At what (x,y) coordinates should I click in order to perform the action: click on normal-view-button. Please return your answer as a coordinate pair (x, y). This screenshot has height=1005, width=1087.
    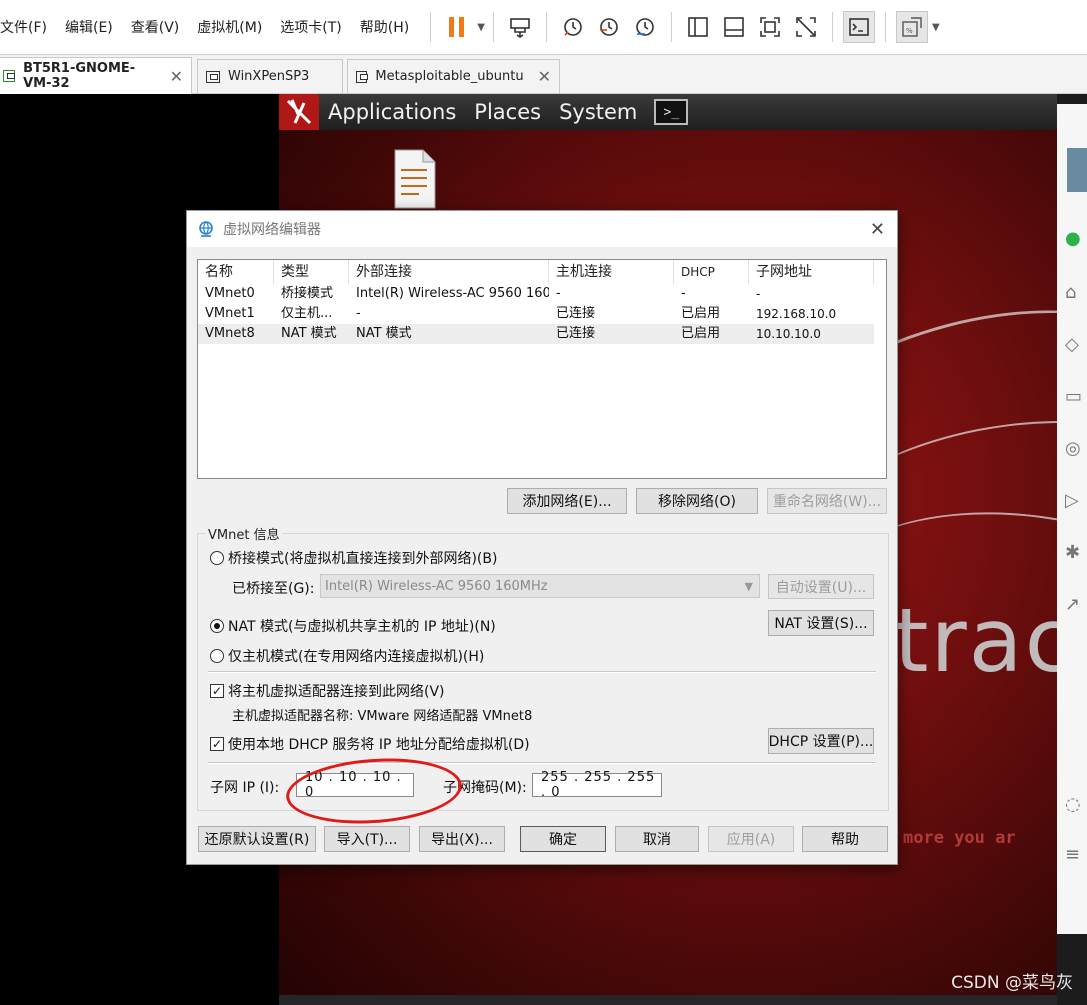
    Looking at the image, I should click on (698, 27).